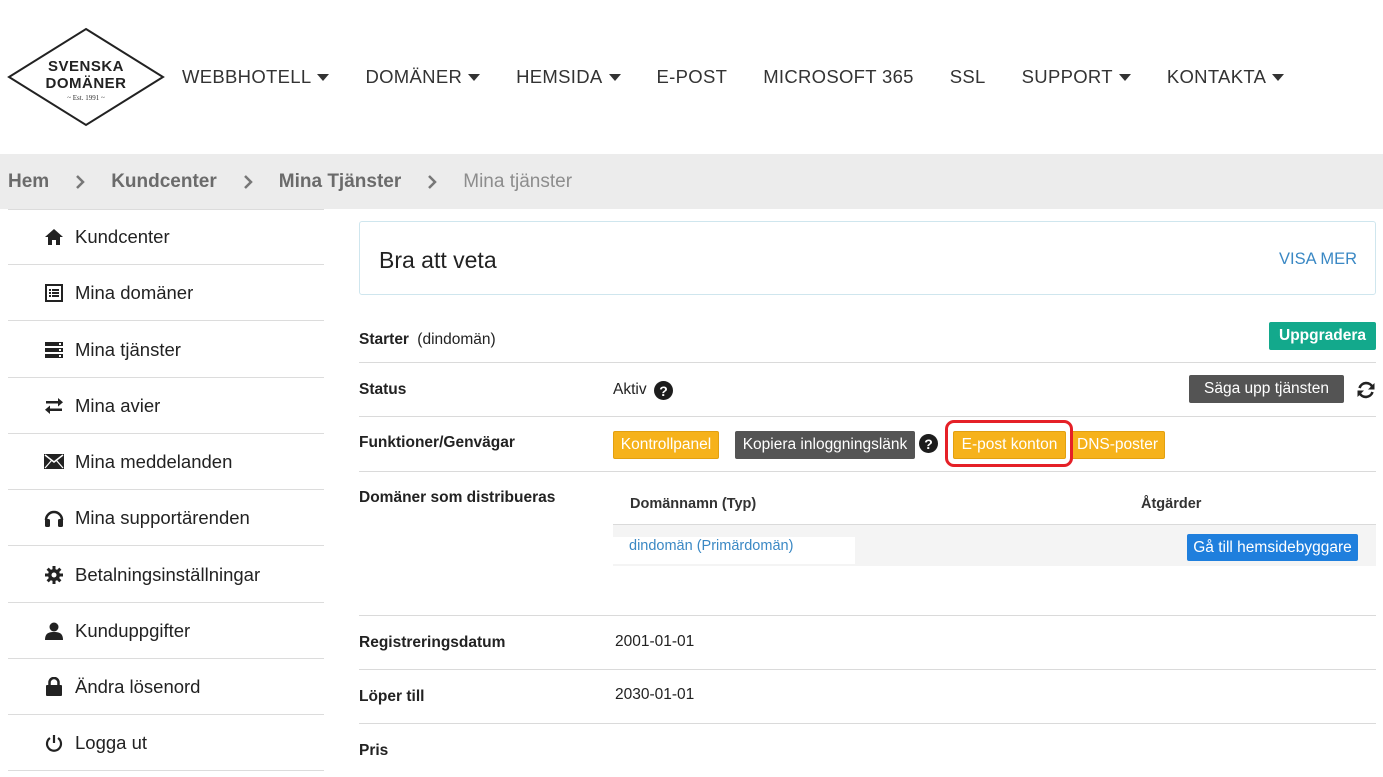  I want to click on sidebar-item-label: Mina meddelanden, so click(154, 461).